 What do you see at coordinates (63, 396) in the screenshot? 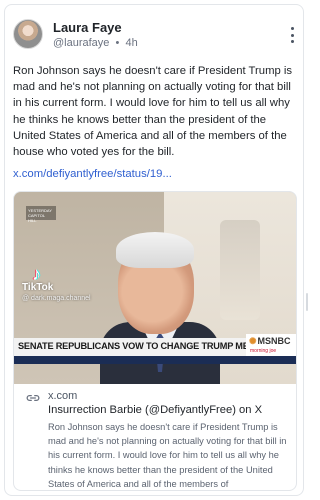
I see `link-domain: x.com` at bounding box center [63, 396].